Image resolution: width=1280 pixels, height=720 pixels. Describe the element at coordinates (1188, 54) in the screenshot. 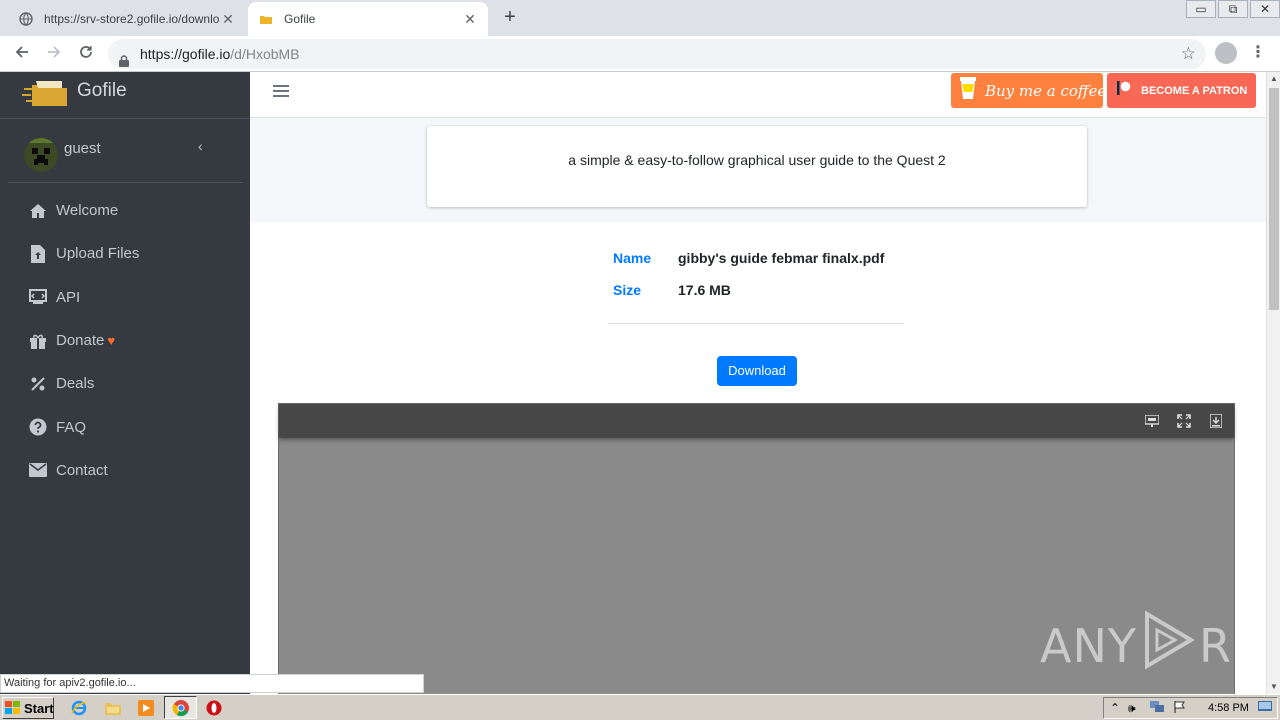

I see `bookmark-star-icon: ☆` at that location.